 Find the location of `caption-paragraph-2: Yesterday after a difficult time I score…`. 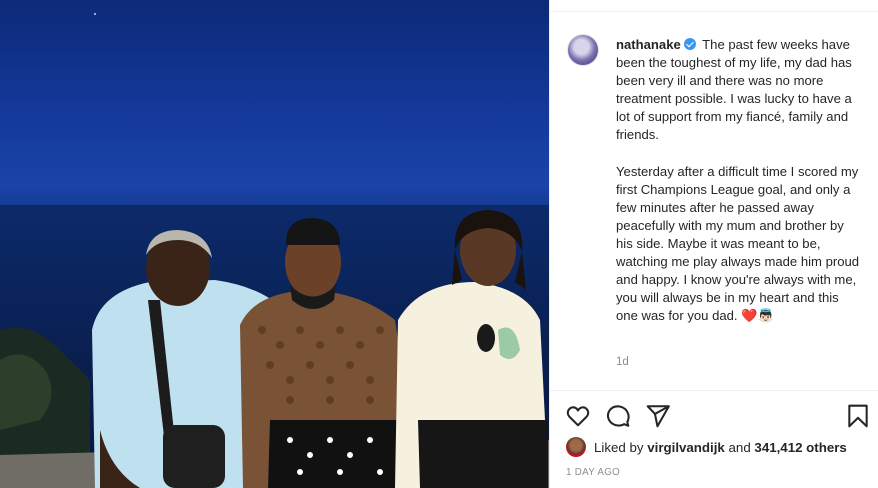

caption-paragraph-2: Yesterday after a difficult time I score… is located at coordinates (738, 243).